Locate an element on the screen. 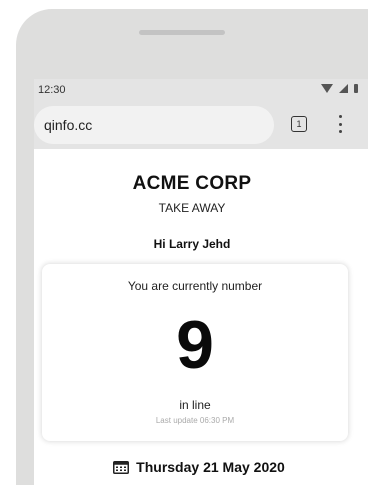  company-name: ACME CORP is located at coordinates (192, 183).